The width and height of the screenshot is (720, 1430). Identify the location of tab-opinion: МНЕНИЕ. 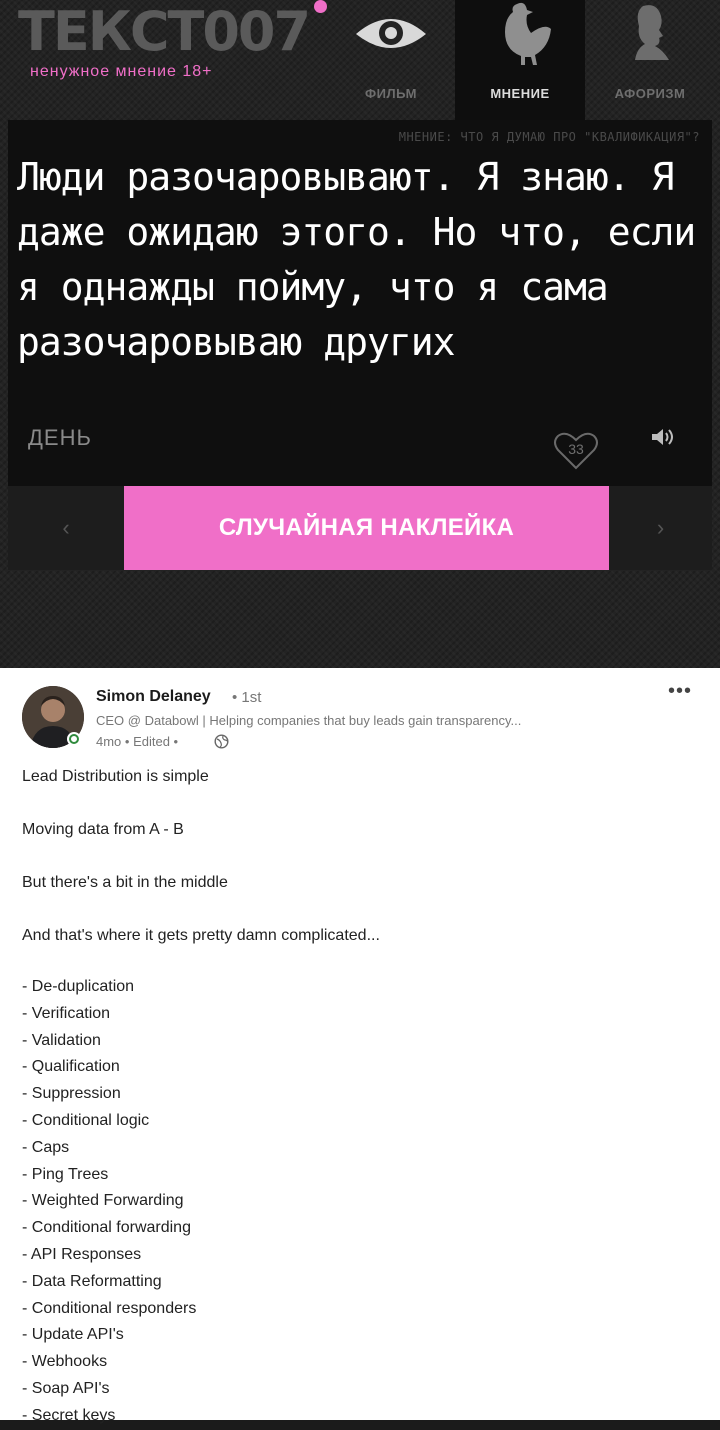
(520, 60).